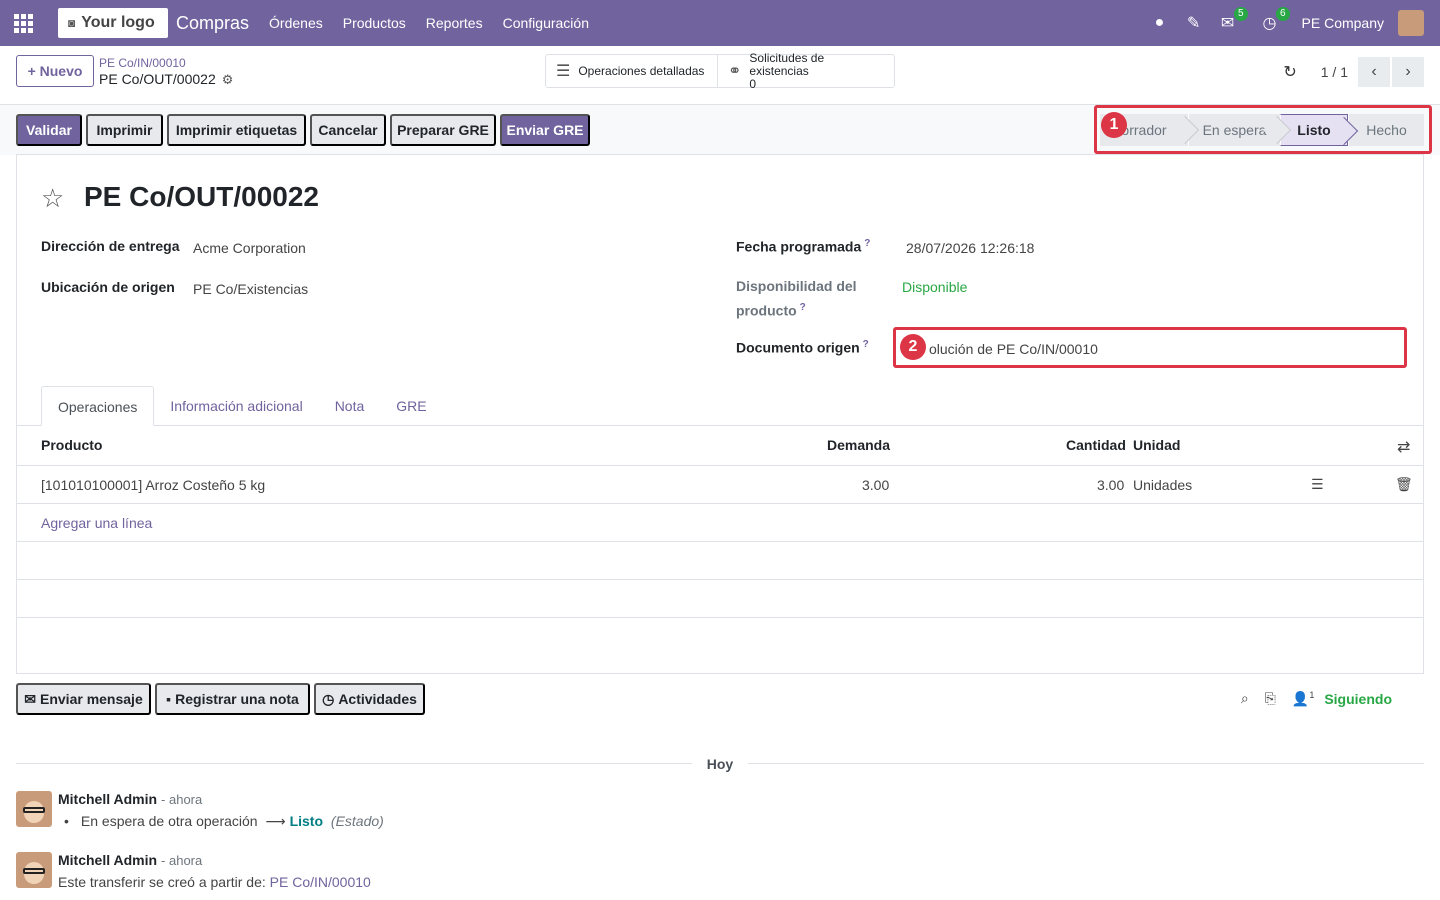  I want to click on column-quantity: Cantidad, so click(1096, 445).